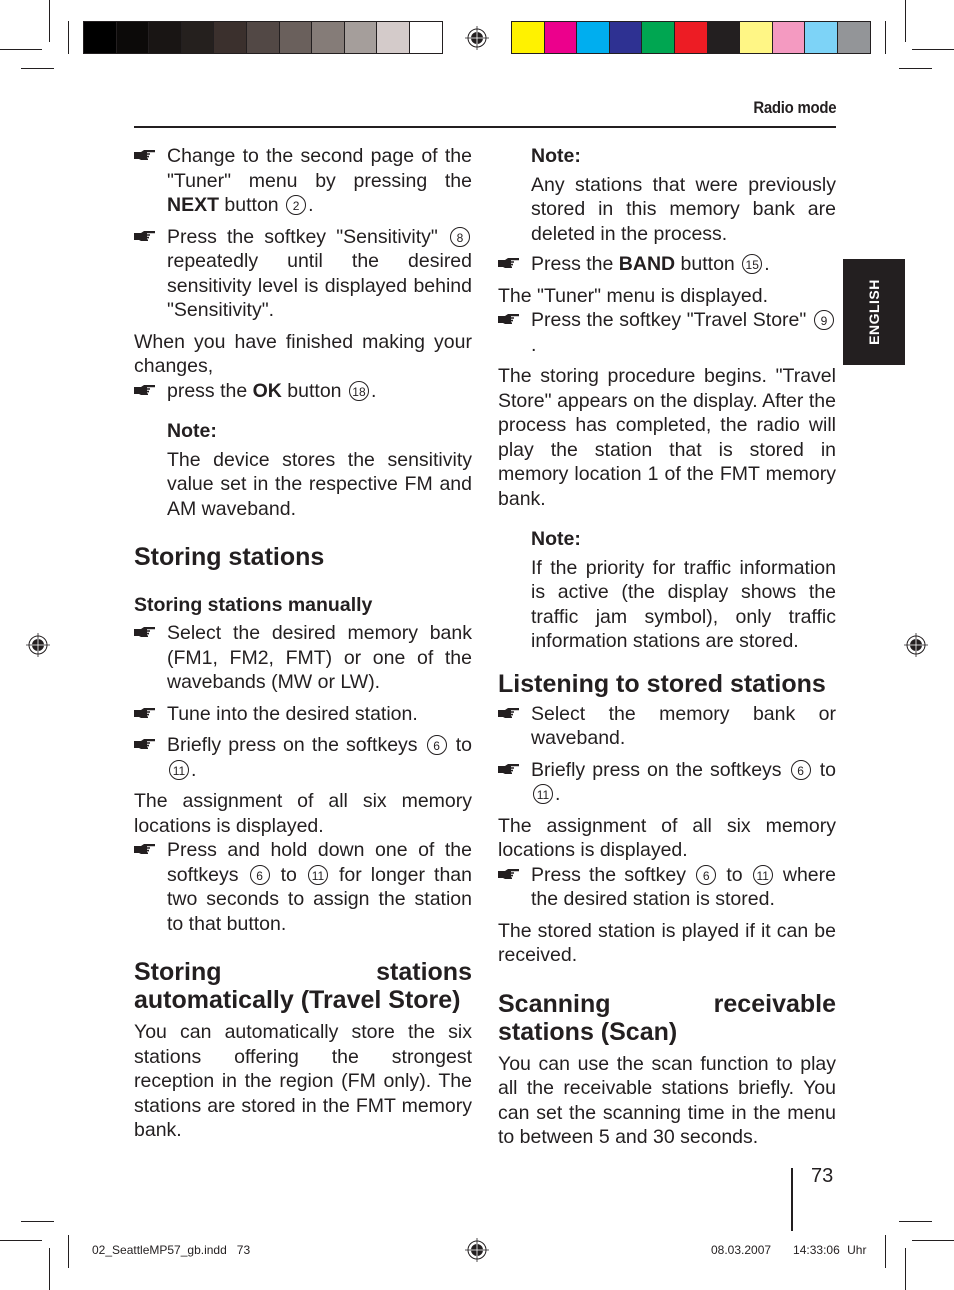  Describe the element at coordinates (752, 264) in the screenshot. I see `callout-number: 15` at that location.